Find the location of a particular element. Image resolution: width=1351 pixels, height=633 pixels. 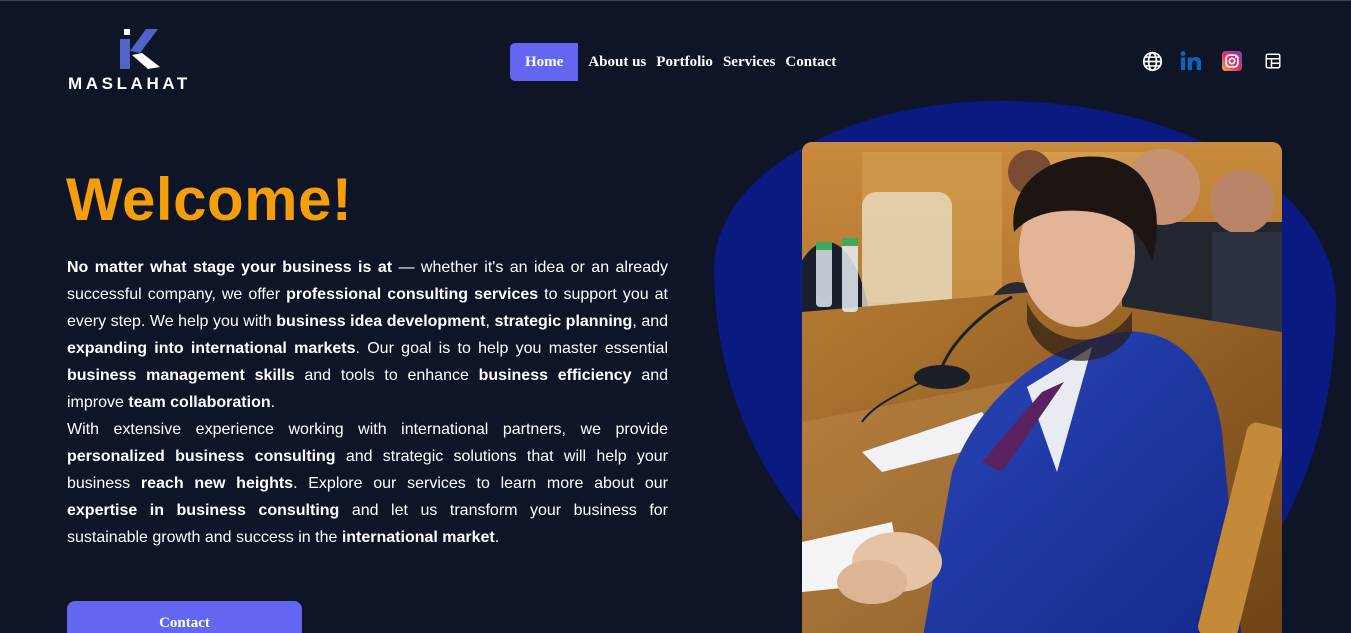

nav-portfolio: Portfolio is located at coordinates (684, 62).